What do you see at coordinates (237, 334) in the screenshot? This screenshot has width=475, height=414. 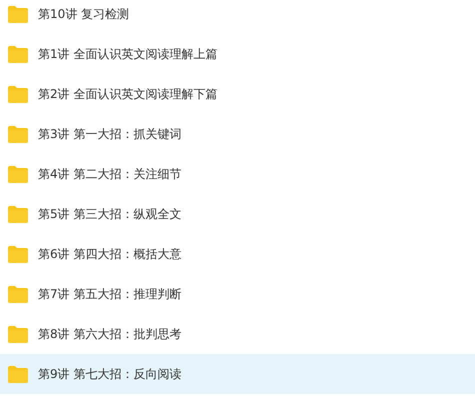 I see `folder-item: 第8讲 第六大招：批判思考` at bounding box center [237, 334].